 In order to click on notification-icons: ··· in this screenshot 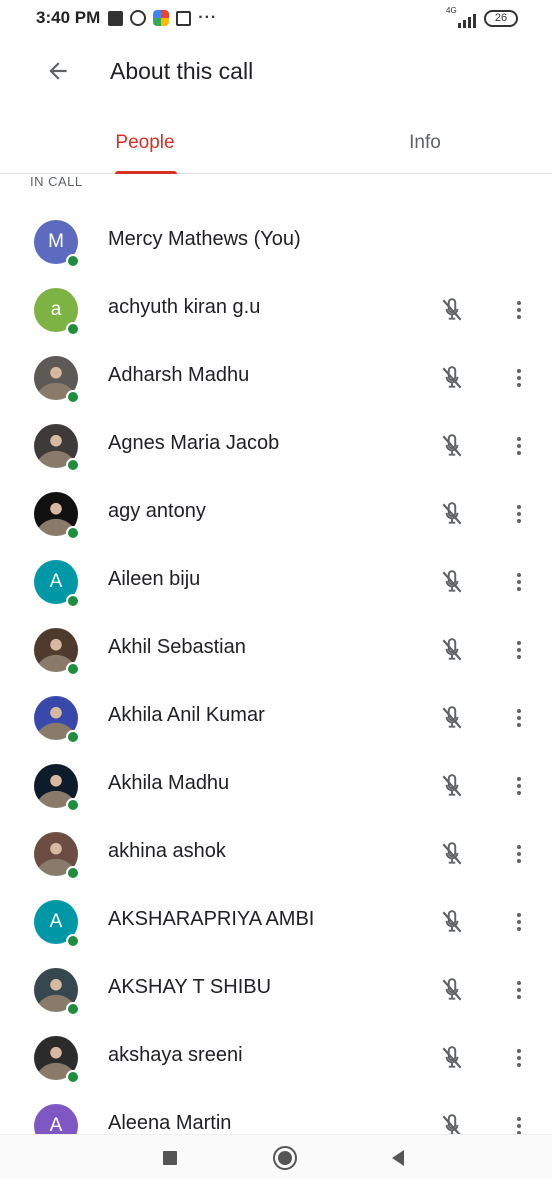, I will do `click(162, 18)`.